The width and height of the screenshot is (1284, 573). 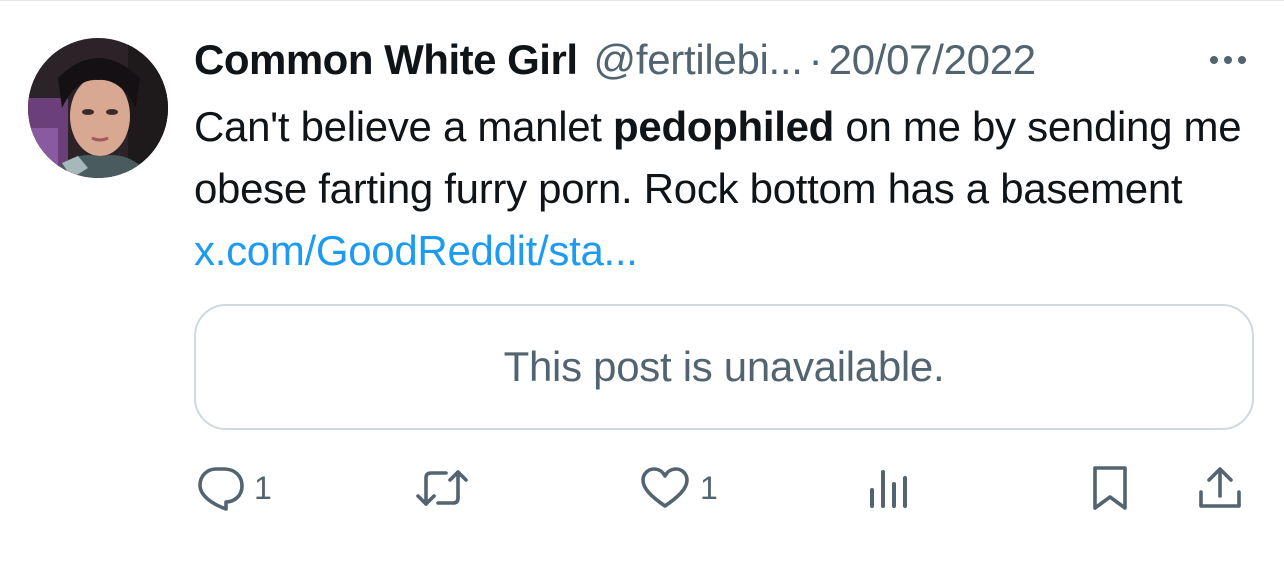 I want to click on like-button: 1, so click(x=679, y=488).